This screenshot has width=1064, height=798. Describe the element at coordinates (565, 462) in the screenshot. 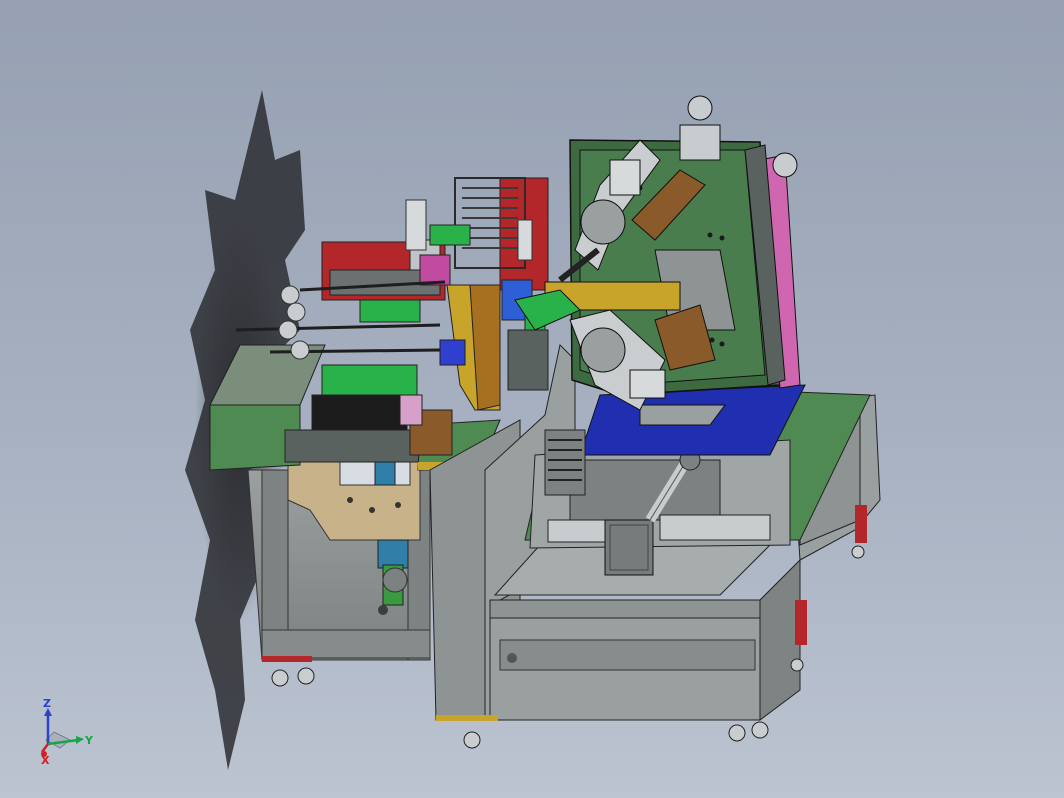

I see `side-chain-guide` at that location.